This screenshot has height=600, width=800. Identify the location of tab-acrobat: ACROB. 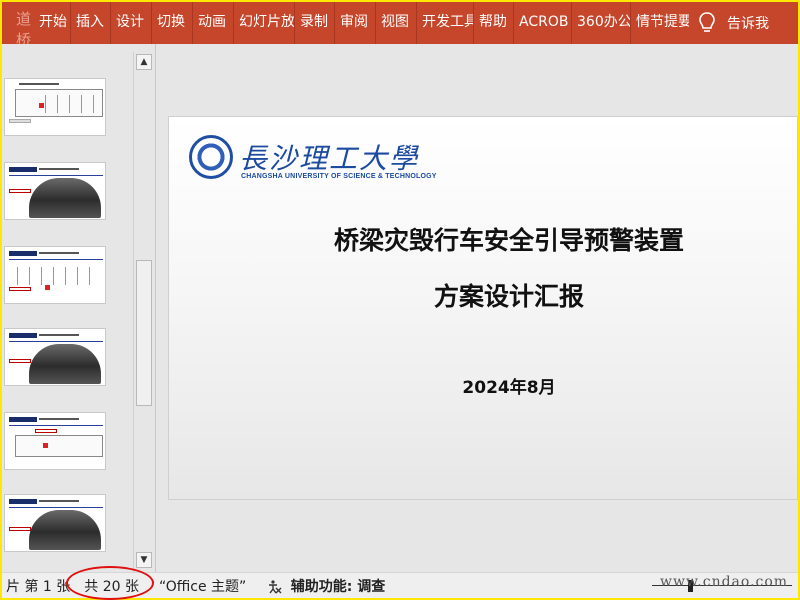
(542, 23).